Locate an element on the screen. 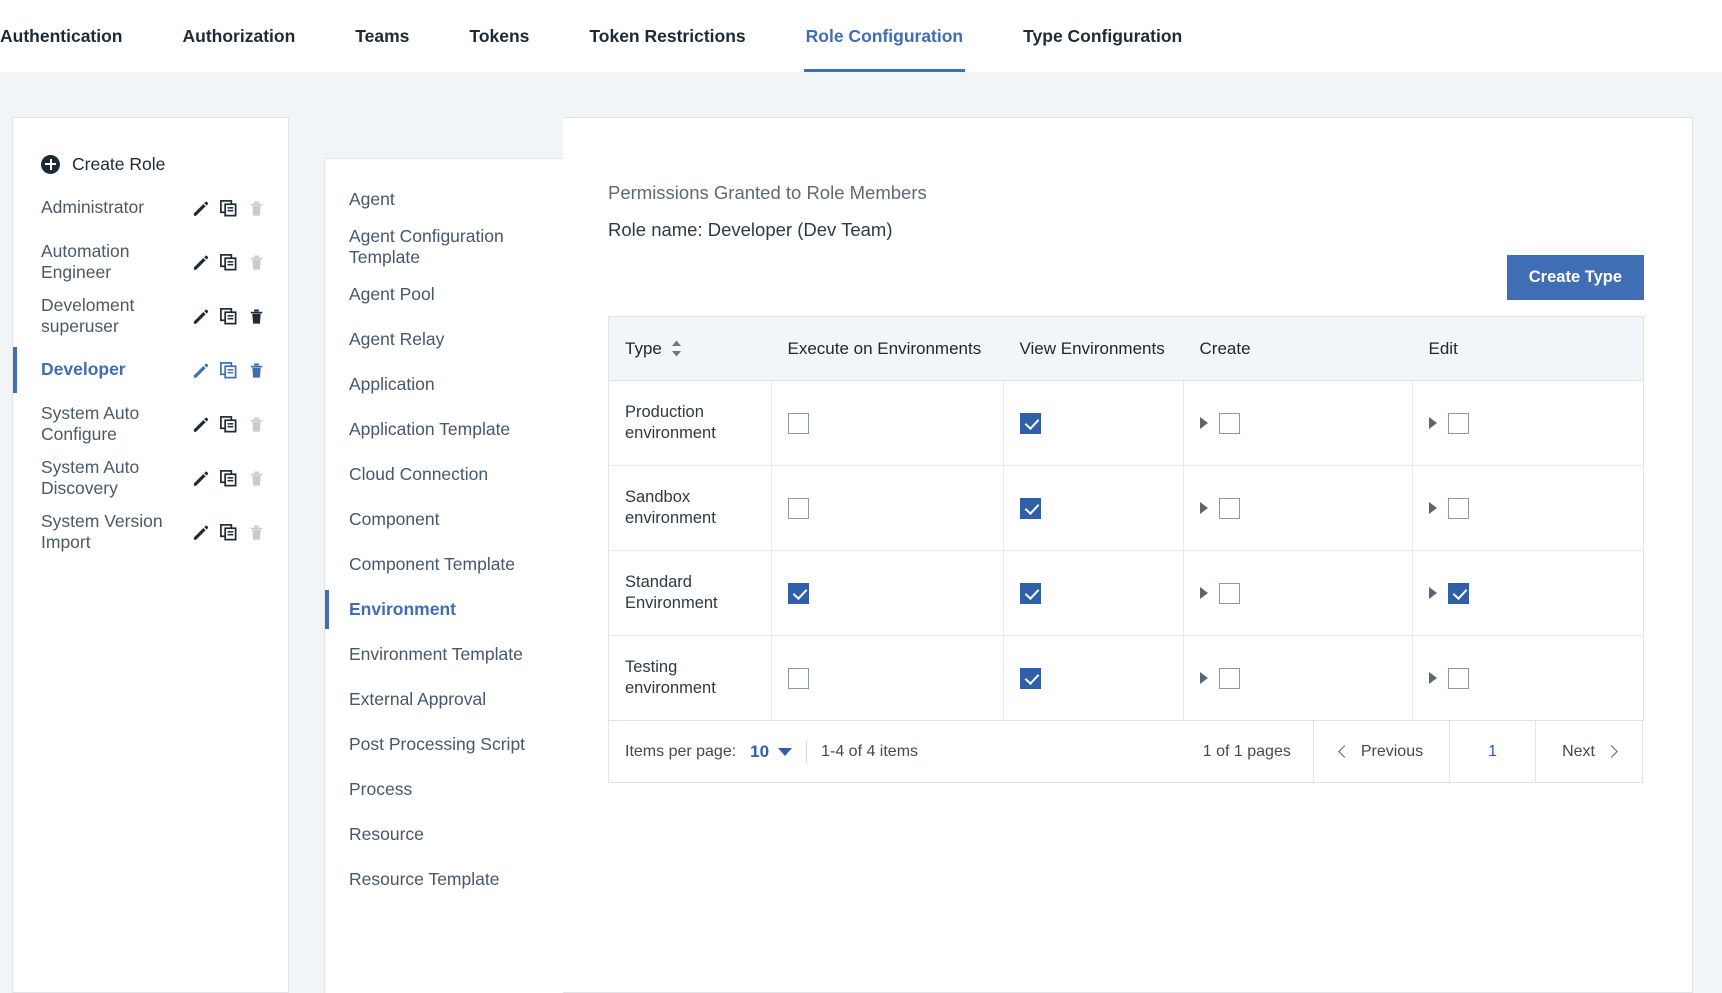 This screenshot has width=1722, height=993. type-list-item-post-processing-script: Post Processing Script is located at coordinates (444, 744).